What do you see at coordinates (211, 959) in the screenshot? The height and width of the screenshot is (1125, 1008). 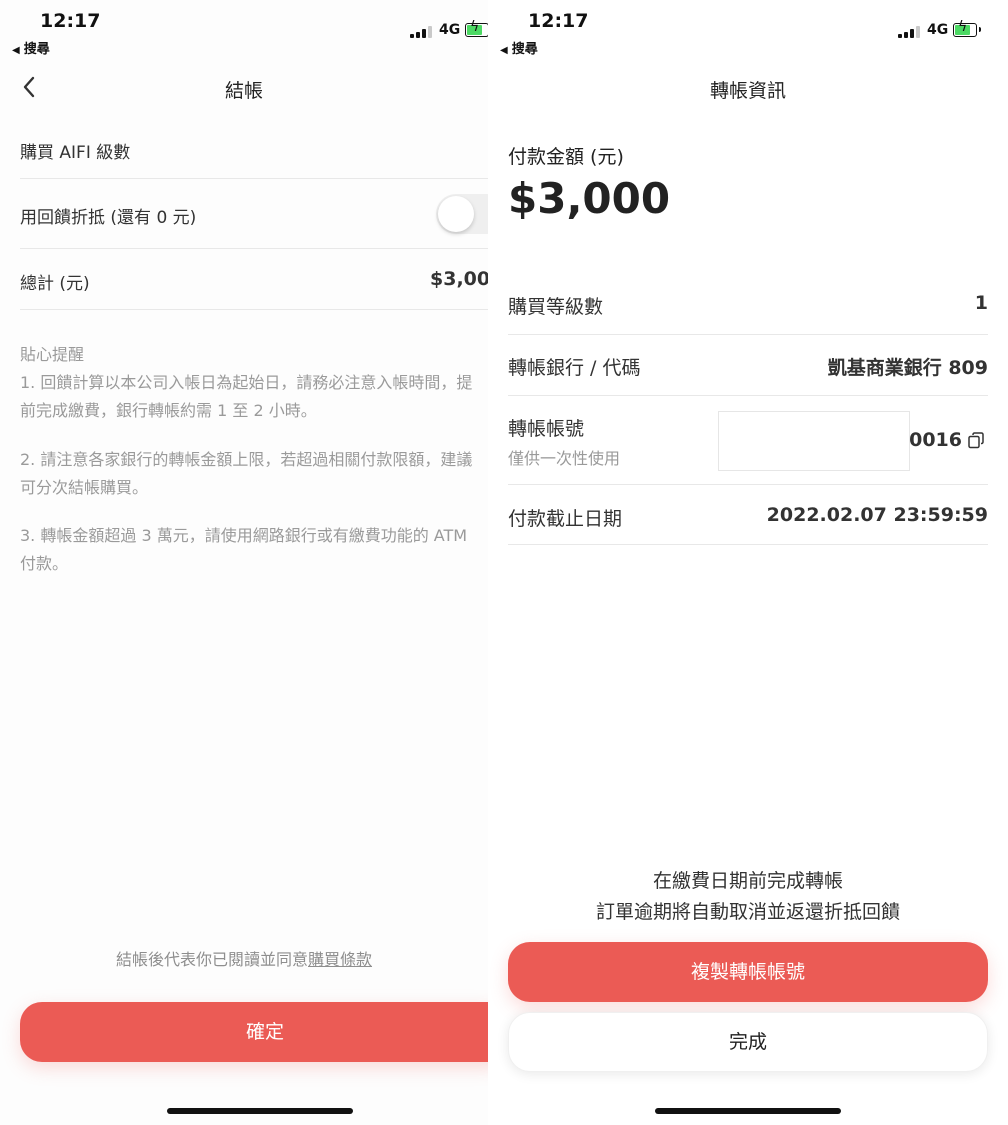 I see `agreement-prefix: 結帳後代表你已閱讀並同意` at bounding box center [211, 959].